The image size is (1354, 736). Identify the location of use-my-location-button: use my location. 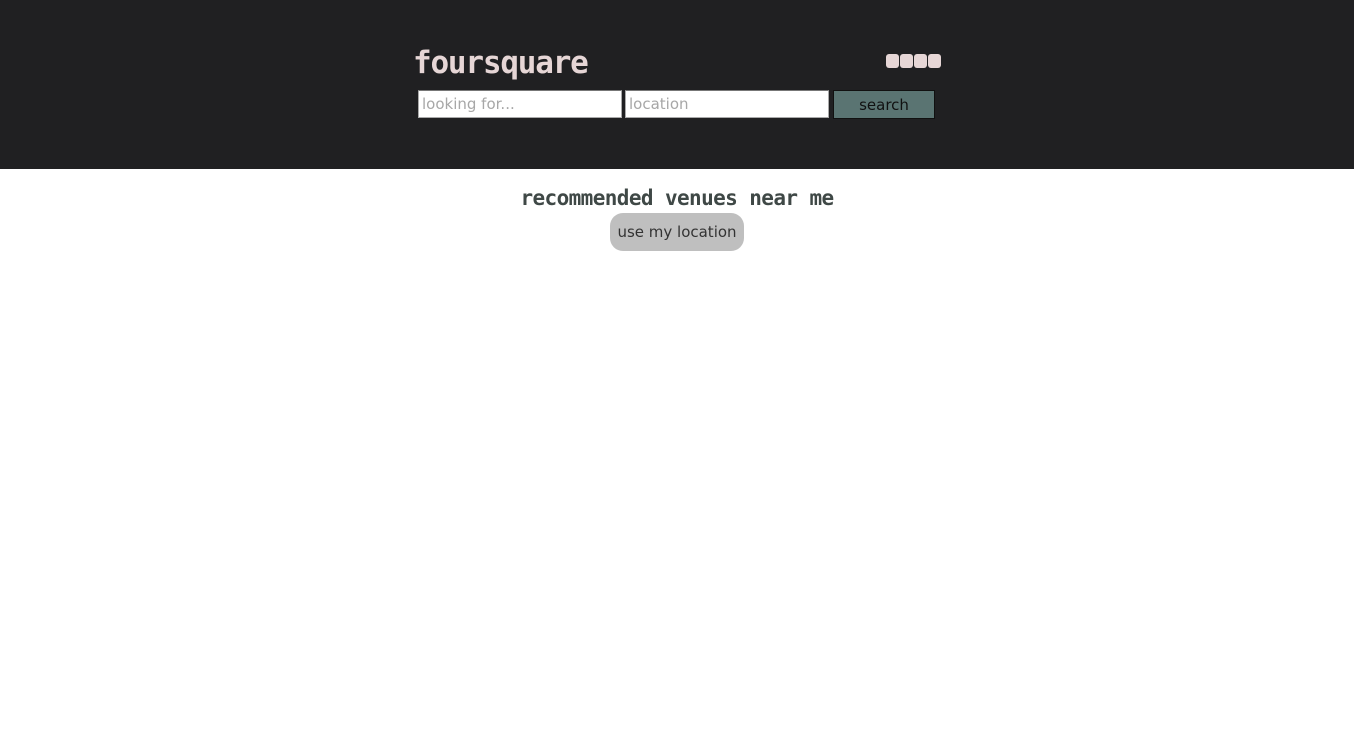
(677, 232).